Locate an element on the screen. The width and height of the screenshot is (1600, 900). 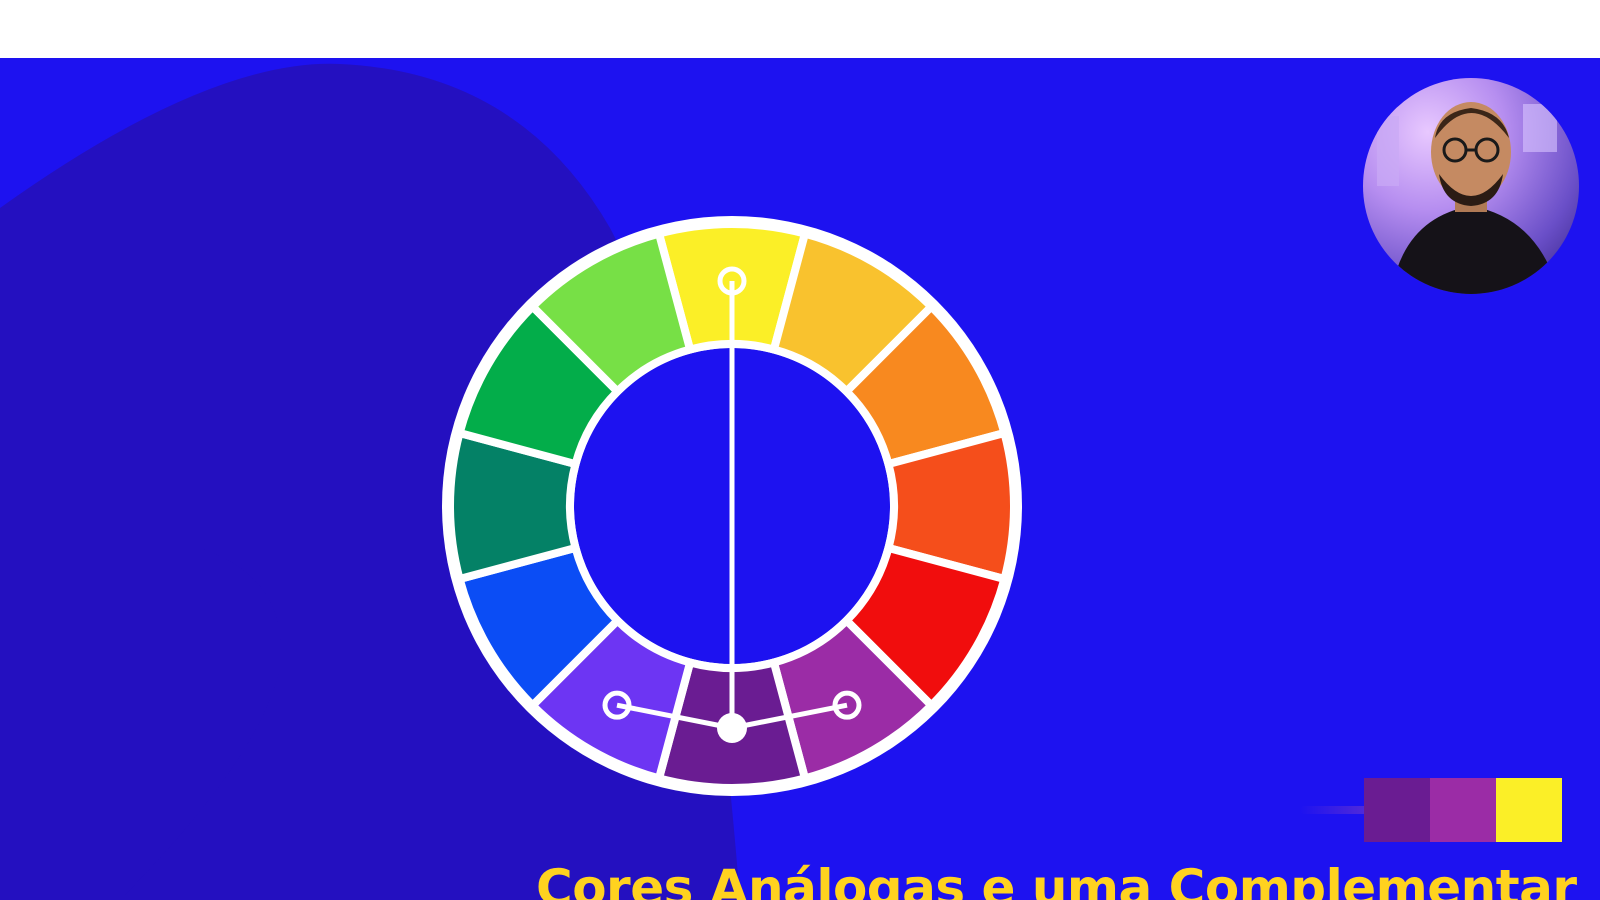
scheme-connector-icon is located at coordinates (732, 728).